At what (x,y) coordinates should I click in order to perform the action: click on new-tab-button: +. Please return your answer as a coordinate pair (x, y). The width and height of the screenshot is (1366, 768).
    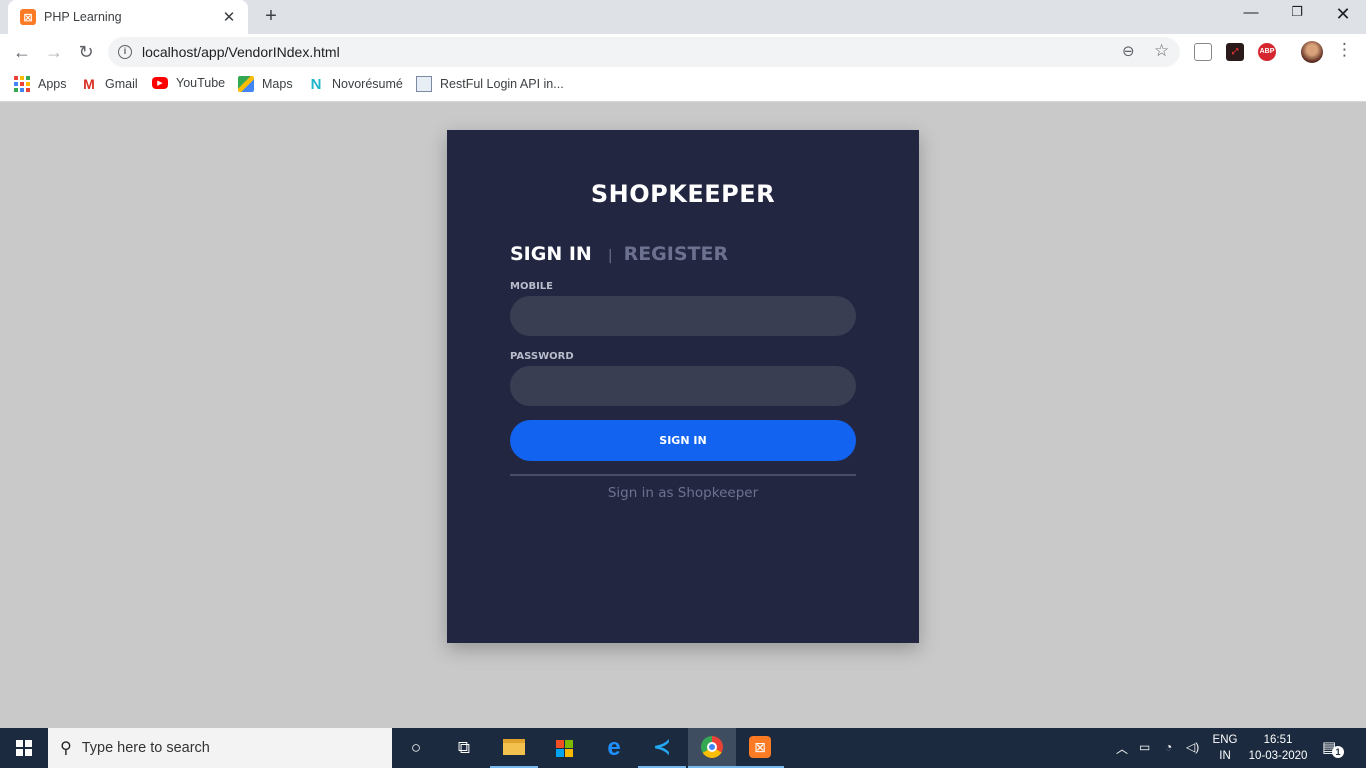
    Looking at the image, I should click on (271, 16).